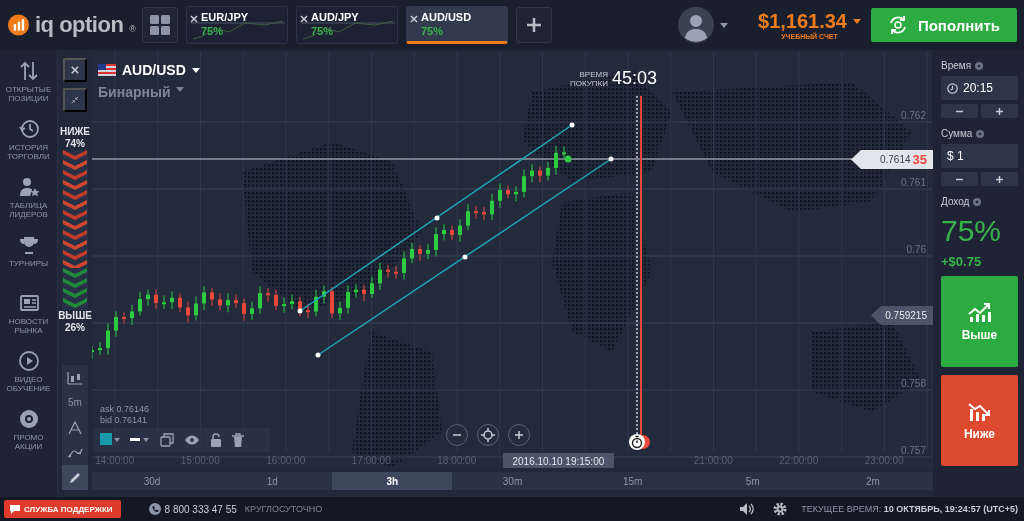 This screenshot has width=1024, height=521. What do you see at coordinates (455, 240) in the screenshot?
I see `trend-channel` at bounding box center [455, 240].